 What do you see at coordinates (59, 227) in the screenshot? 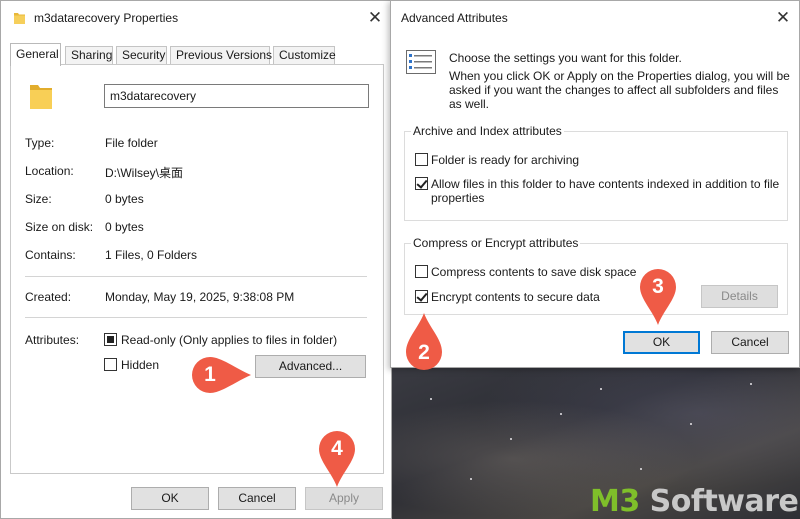
I see `size-on-disk-label: Size on disk:` at bounding box center [59, 227].